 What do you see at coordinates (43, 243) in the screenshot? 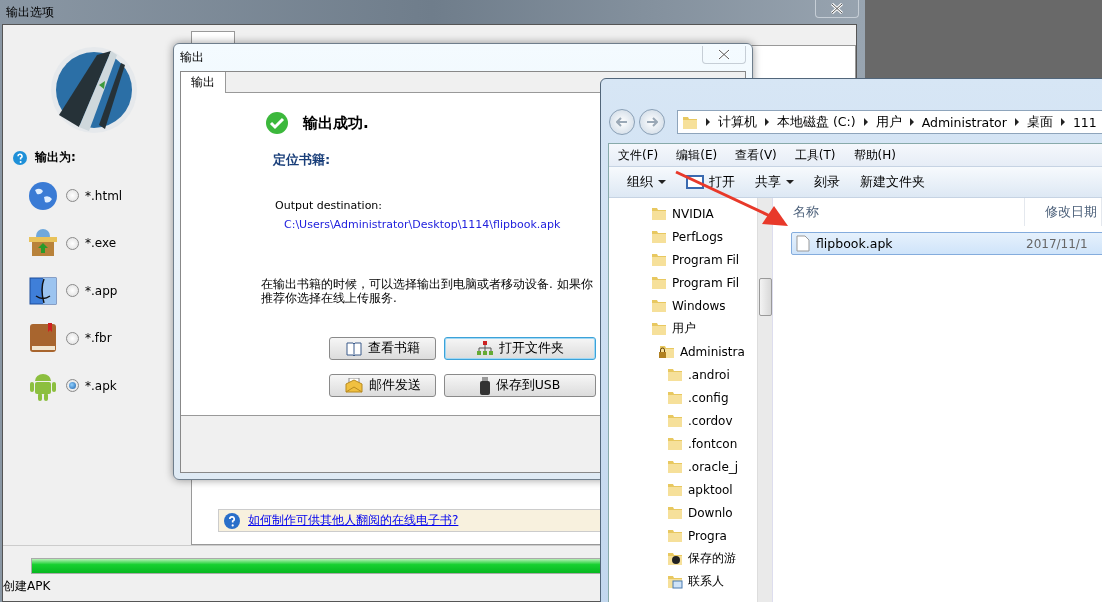
I see `package-icon` at bounding box center [43, 243].